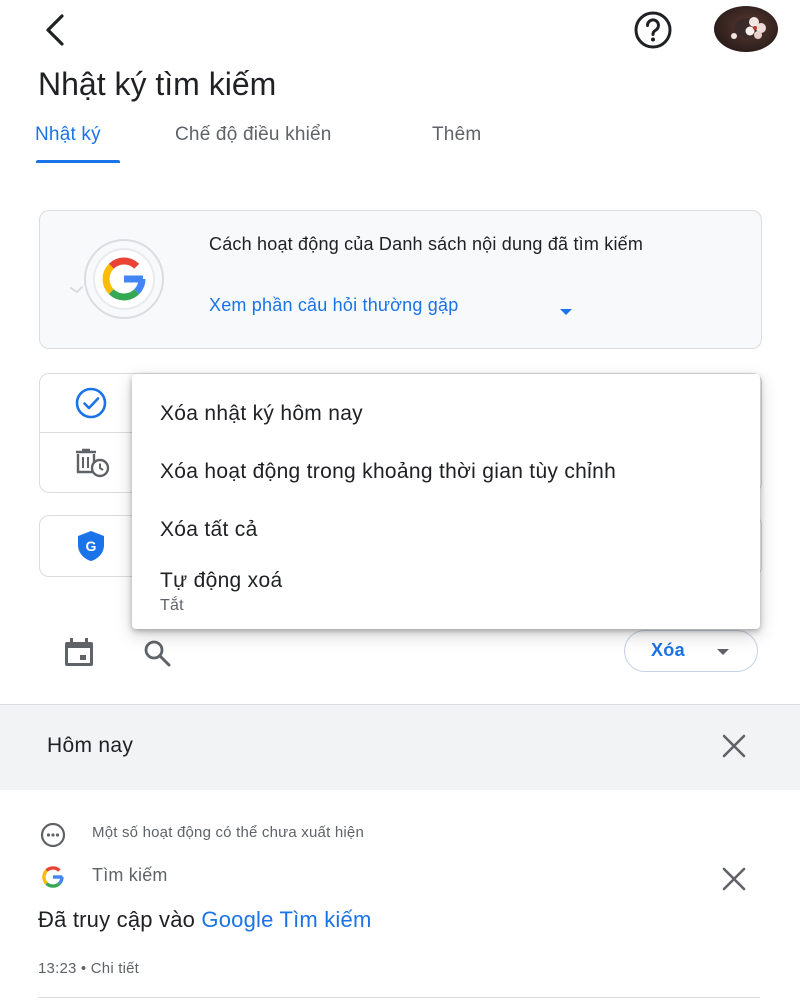  I want to click on google-g-icon, so click(53, 877).